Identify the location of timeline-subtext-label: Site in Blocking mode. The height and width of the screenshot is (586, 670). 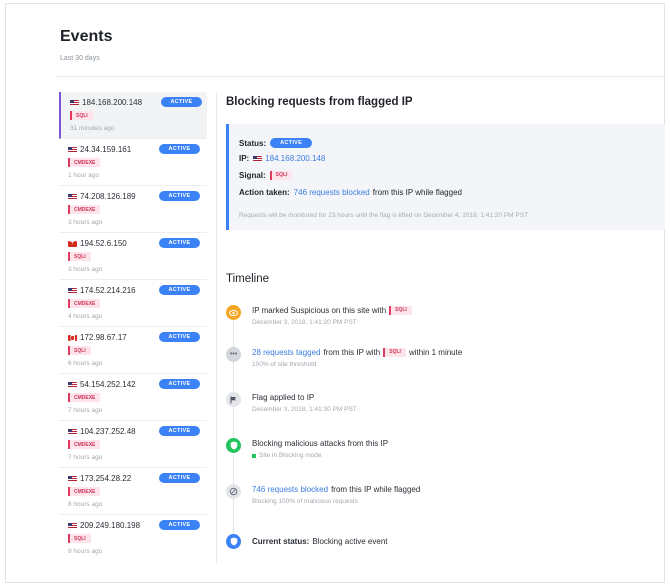
(290, 455).